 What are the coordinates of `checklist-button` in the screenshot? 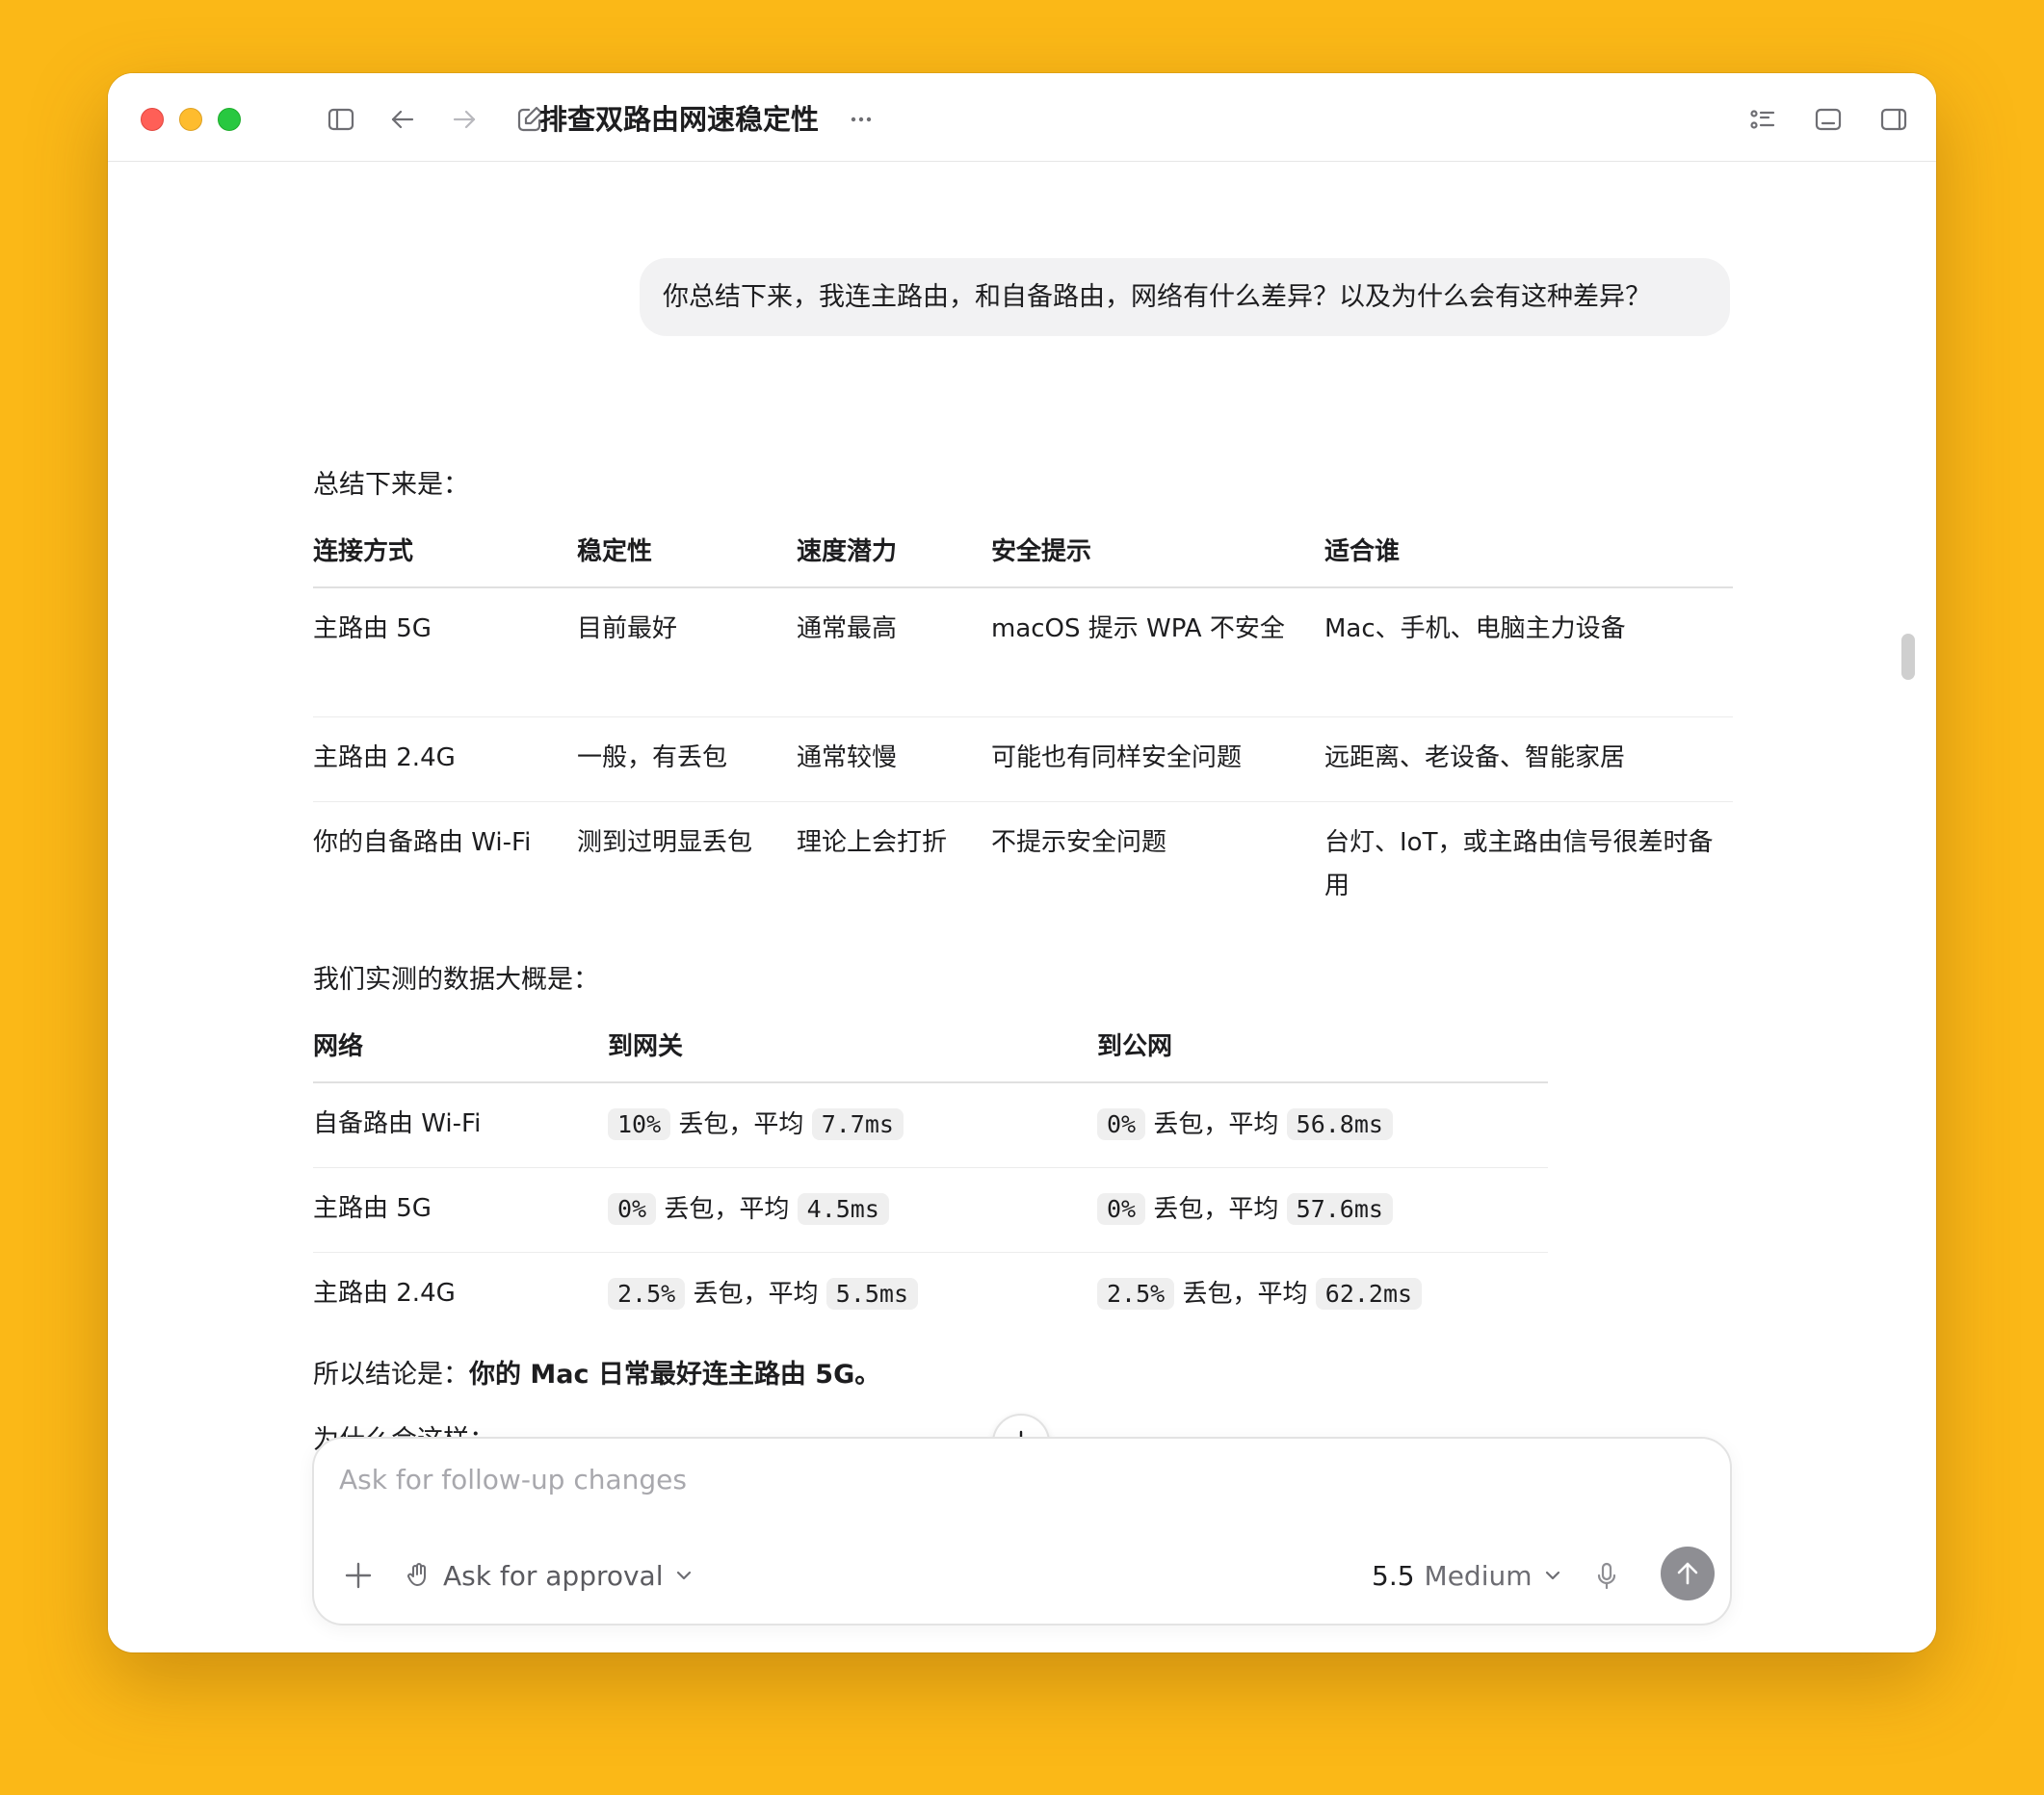 It's located at (1763, 119).